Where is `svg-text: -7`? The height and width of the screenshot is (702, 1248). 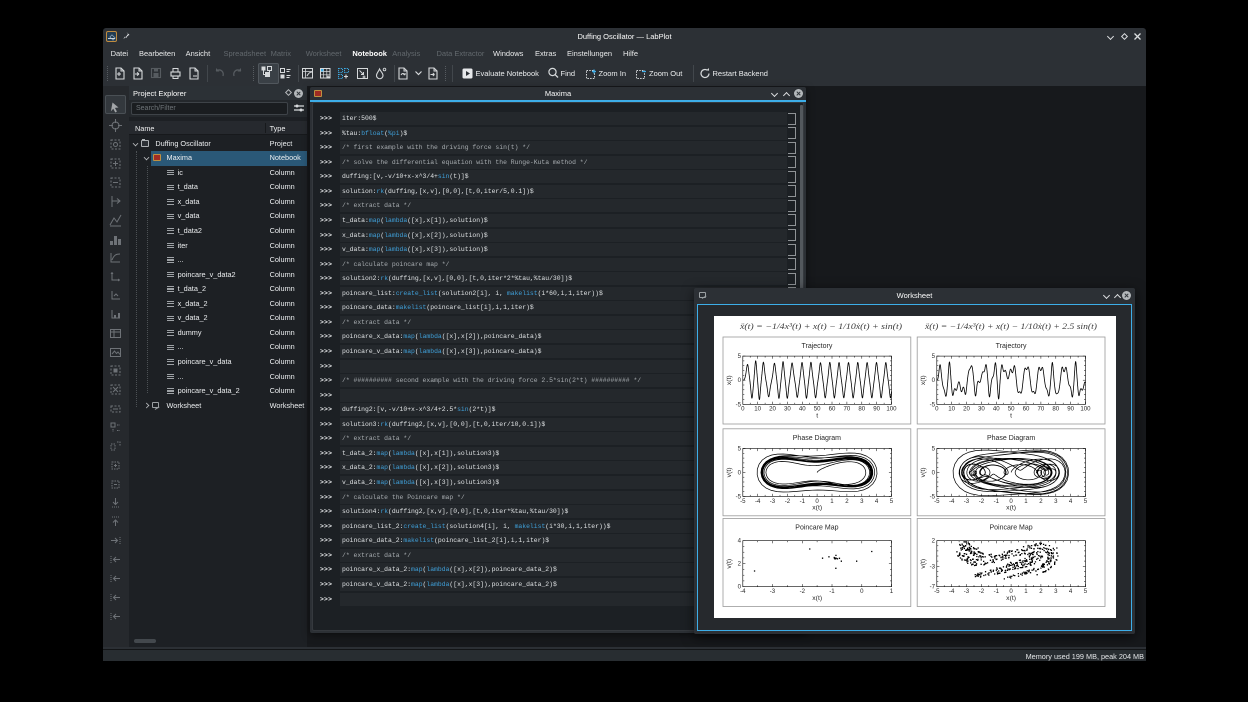 svg-text: -7 is located at coordinates (933, 587).